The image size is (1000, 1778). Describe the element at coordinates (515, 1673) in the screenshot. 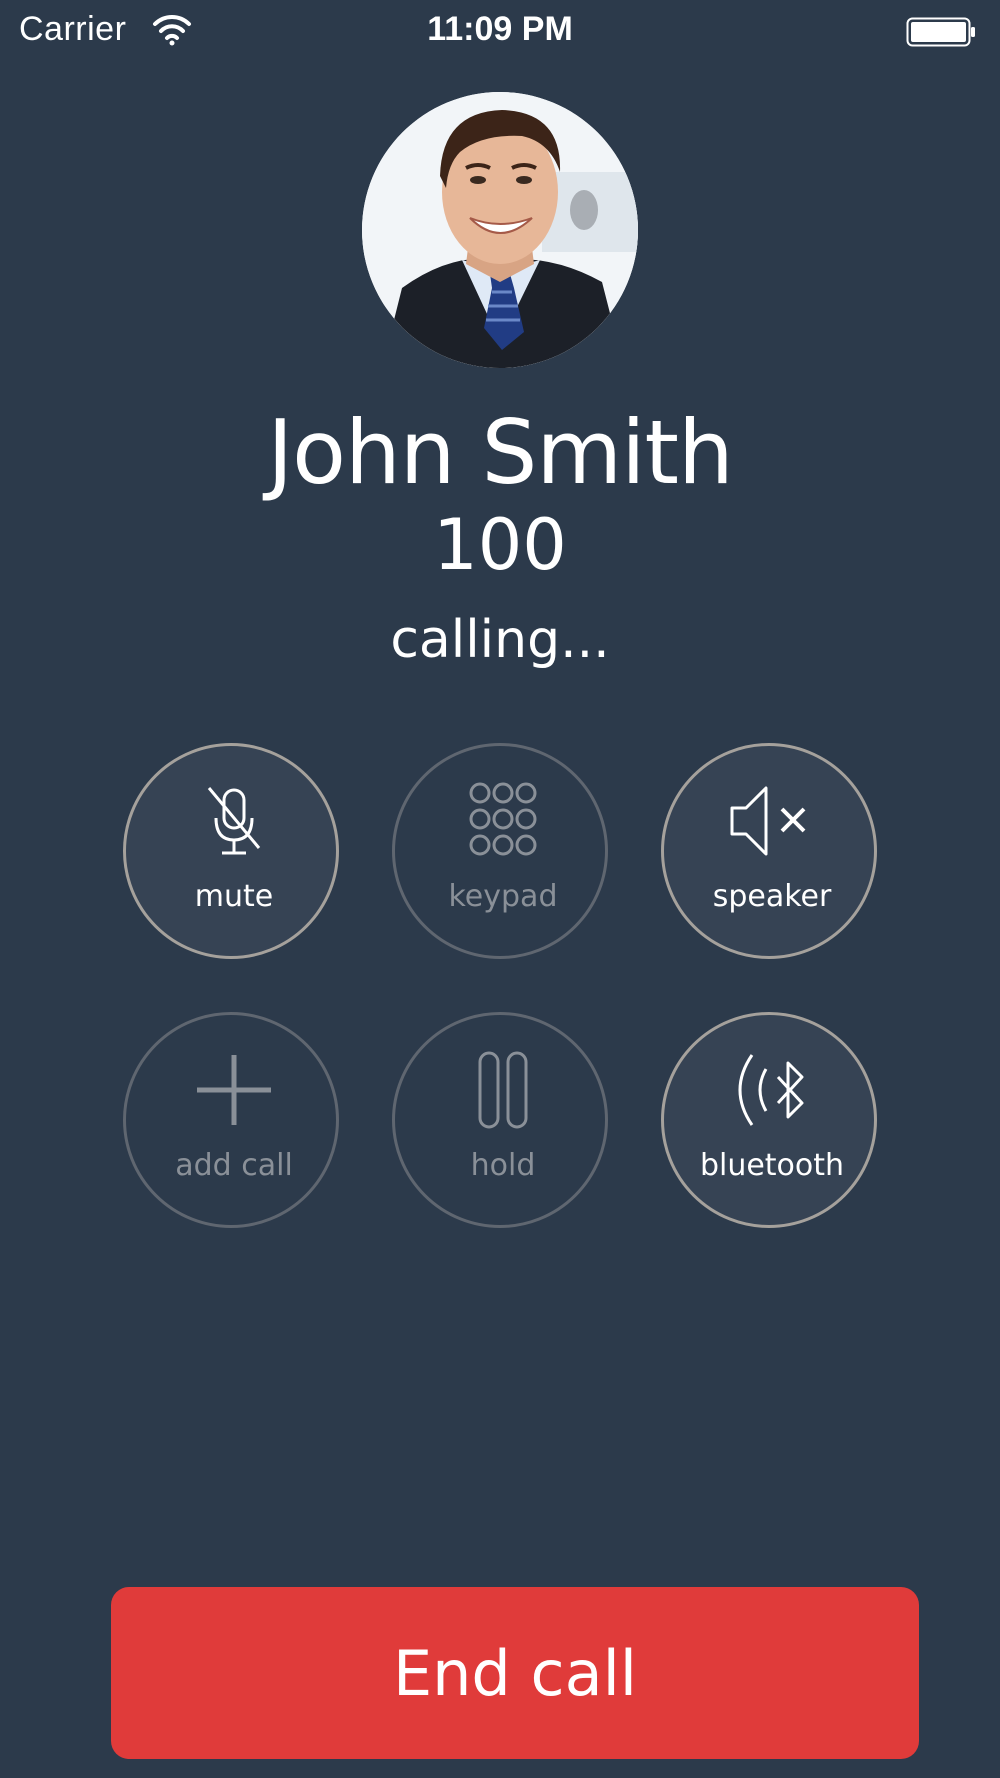

I see `end-call-button: End call` at that location.